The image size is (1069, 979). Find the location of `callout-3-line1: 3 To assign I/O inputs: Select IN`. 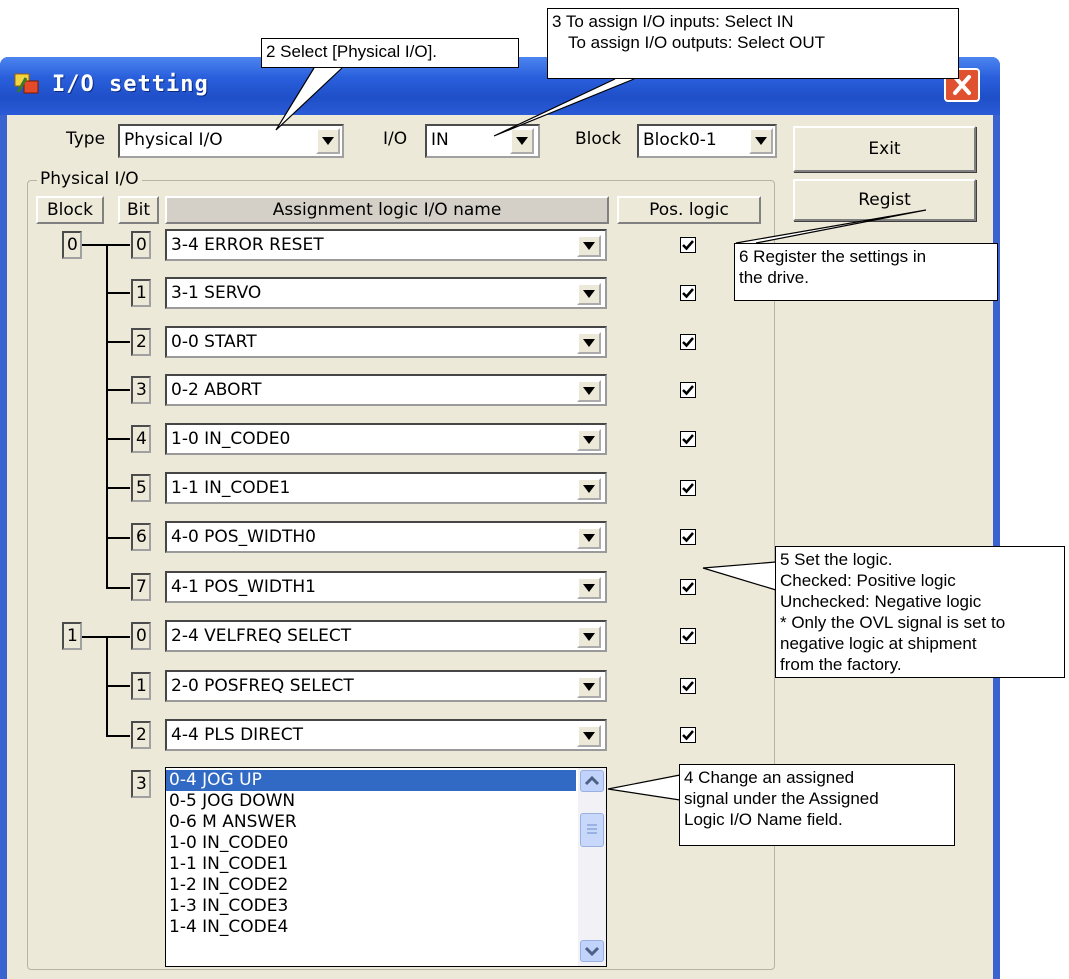

callout-3-line1: 3 To assign I/O inputs: Select IN is located at coordinates (673, 21).